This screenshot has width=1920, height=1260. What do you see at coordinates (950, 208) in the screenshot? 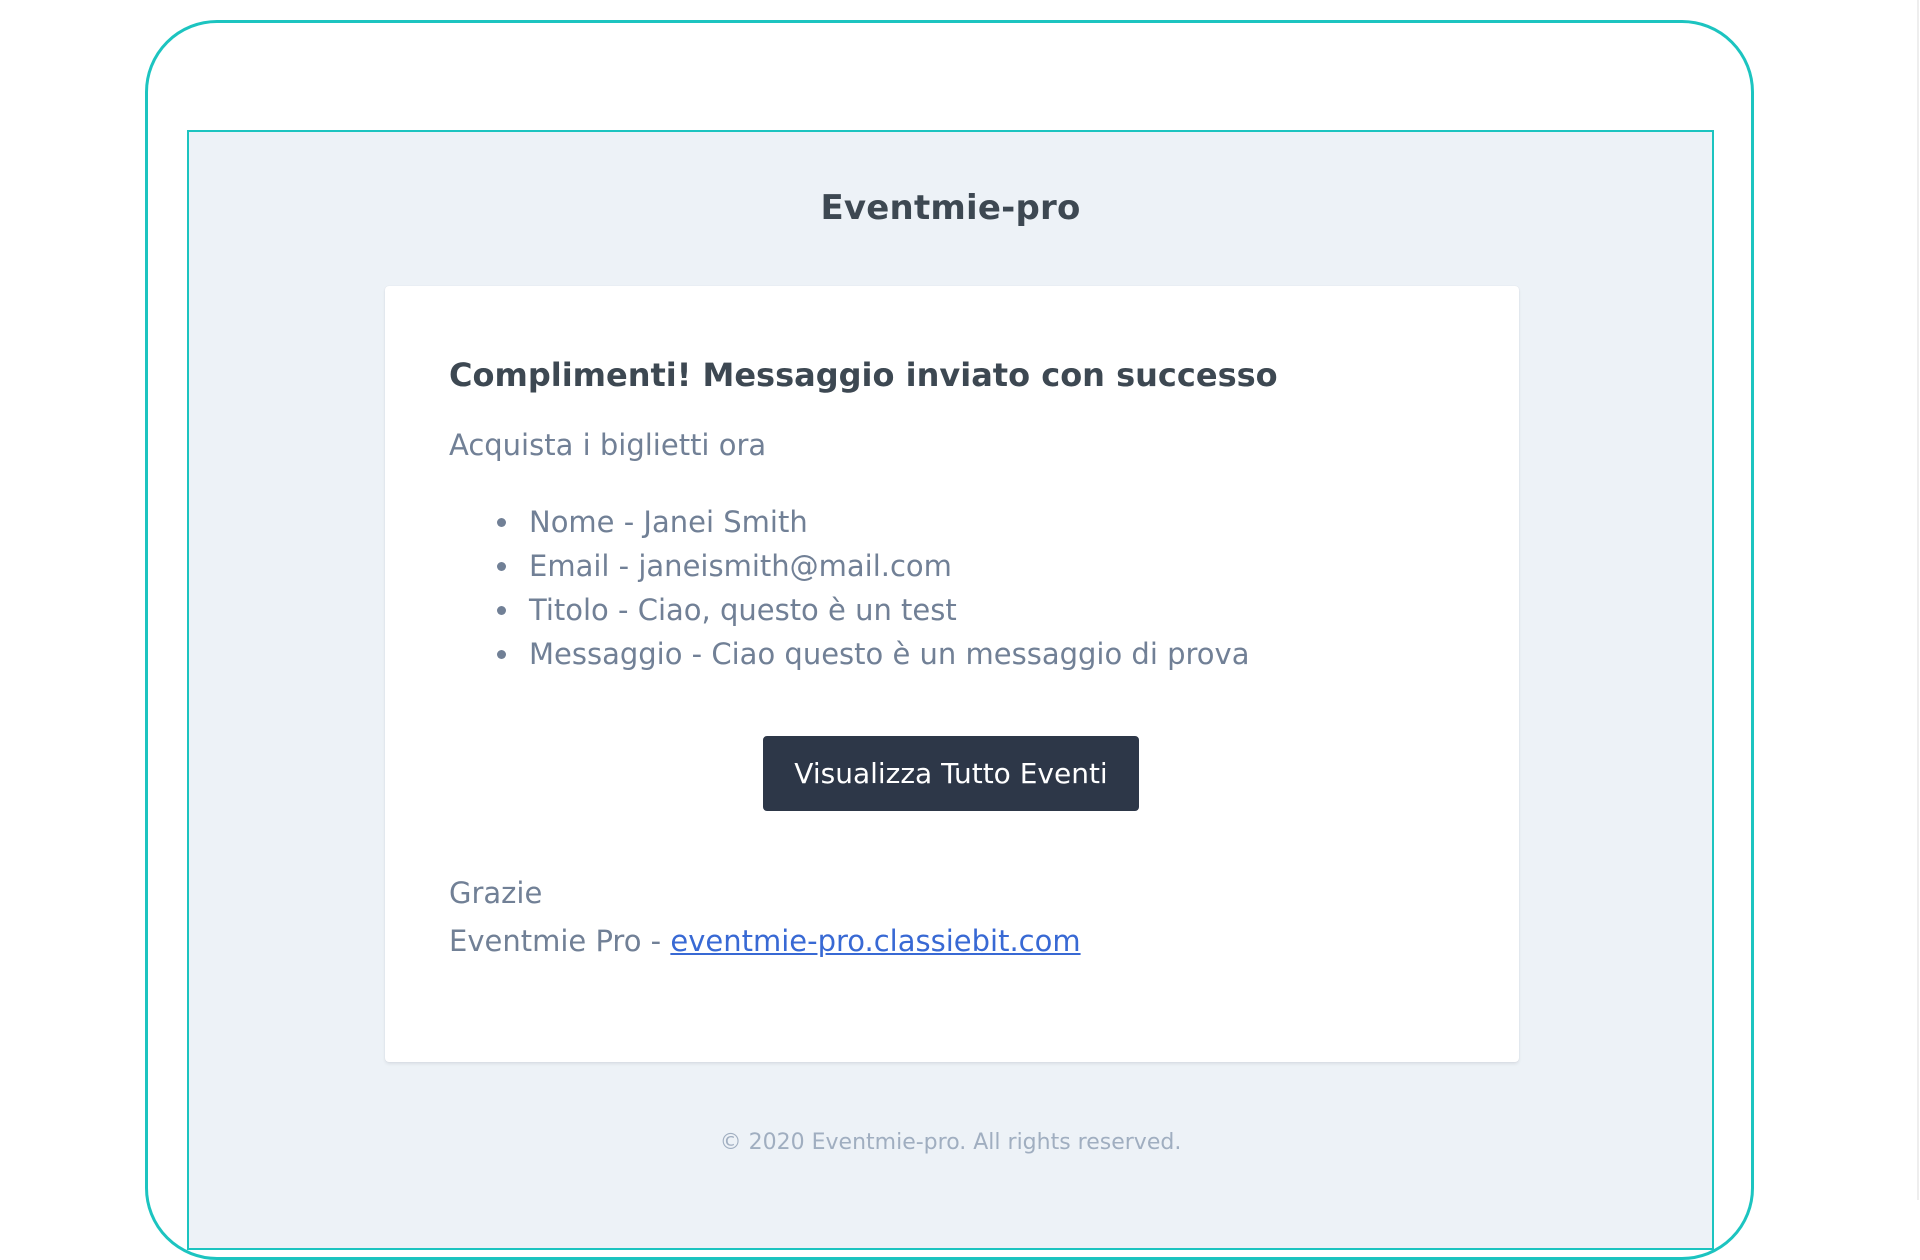
I see `email-brand-header: Eventmie-pro` at bounding box center [950, 208].